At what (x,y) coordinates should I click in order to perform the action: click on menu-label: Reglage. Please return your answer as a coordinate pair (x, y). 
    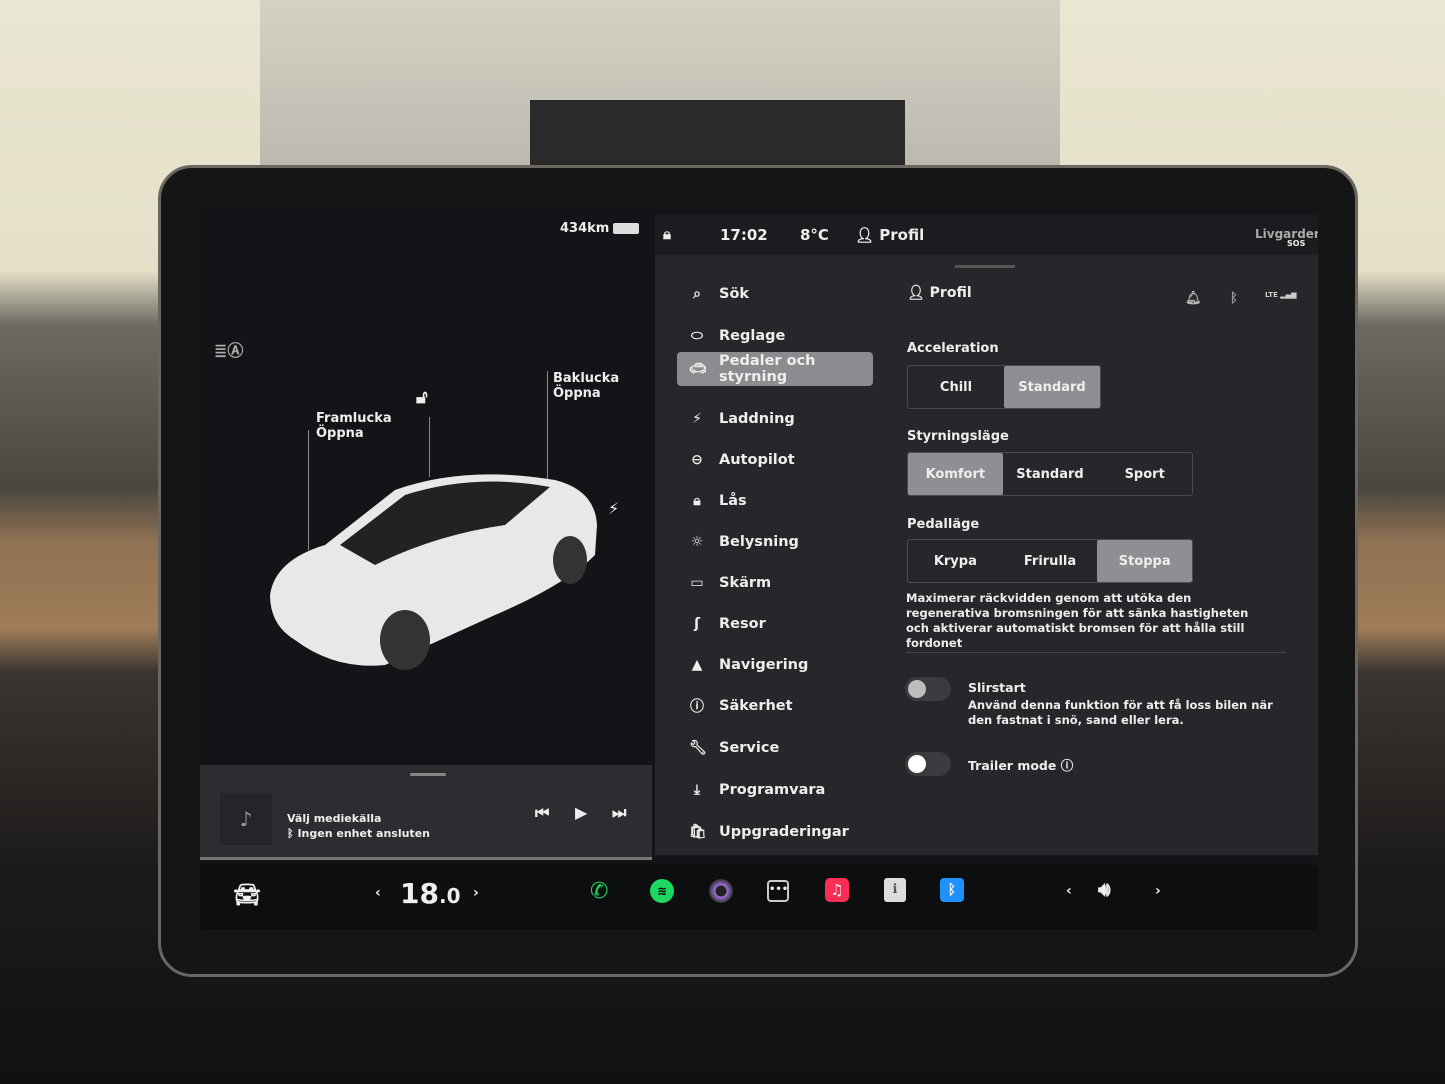
    Looking at the image, I should click on (752, 336).